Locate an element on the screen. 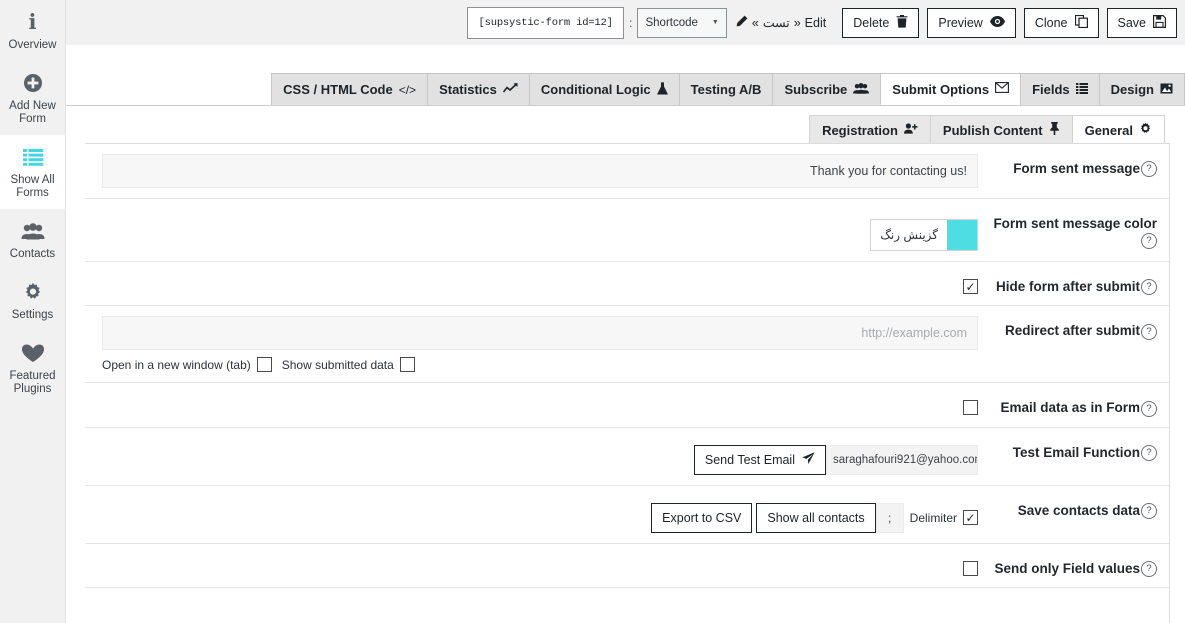  color-swatch is located at coordinates (962, 235).